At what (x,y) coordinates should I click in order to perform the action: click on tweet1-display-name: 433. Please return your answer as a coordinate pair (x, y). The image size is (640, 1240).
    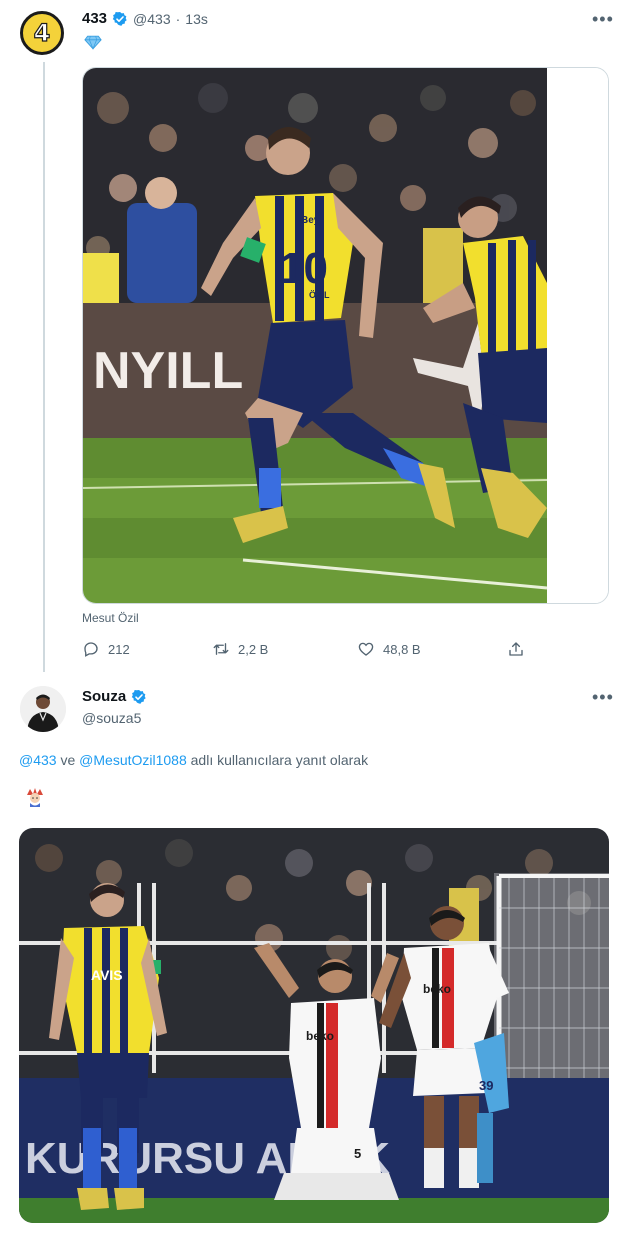
    Looking at the image, I should click on (94, 18).